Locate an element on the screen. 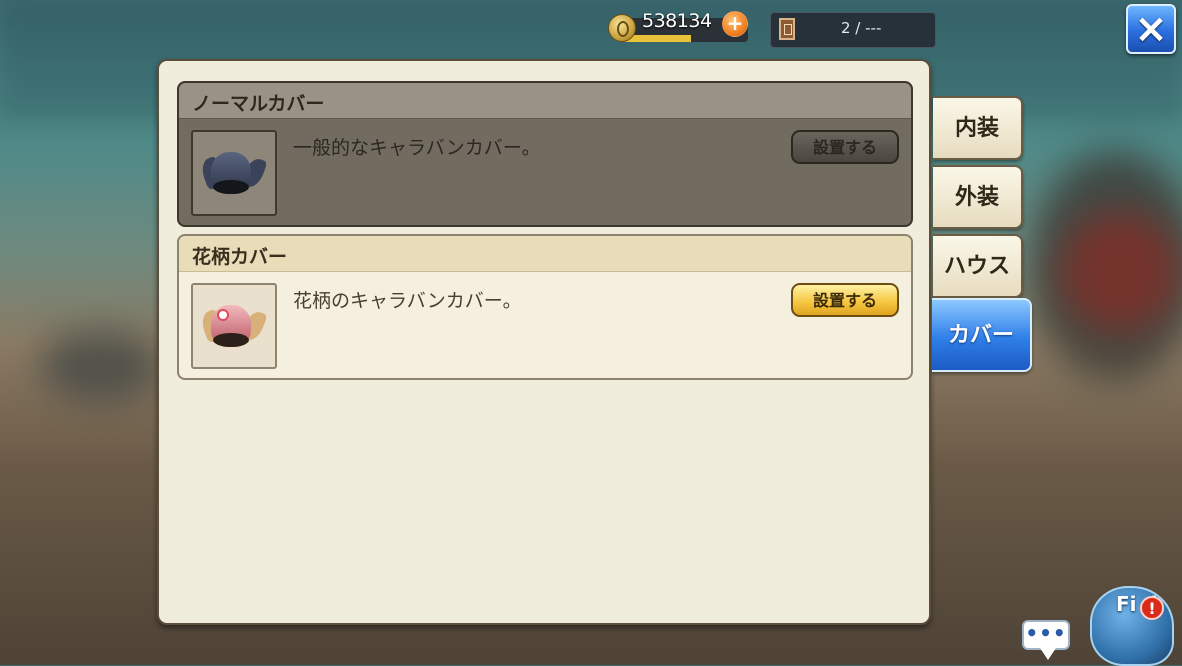 This screenshot has height=666, width=1182. list-item-header: 花柄カバー is located at coordinates (545, 254).